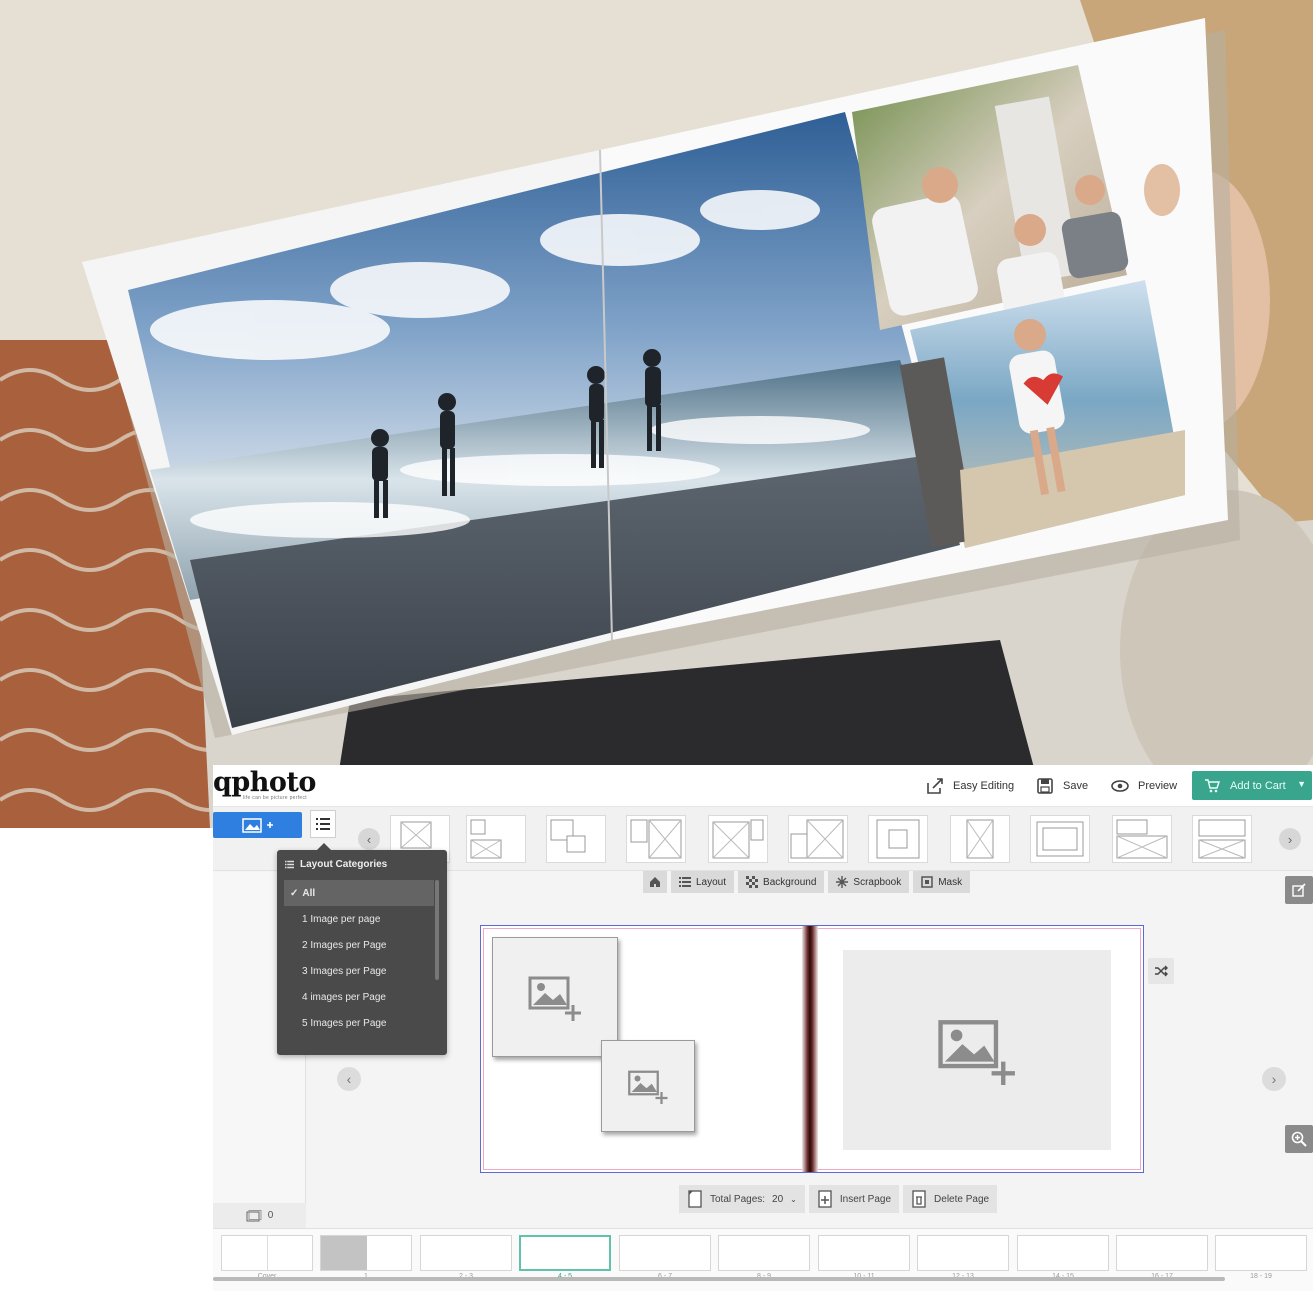 Image resolution: width=1313 pixels, height=1291 pixels. I want to click on delete-page-button: Delete Page, so click(950, 1199).